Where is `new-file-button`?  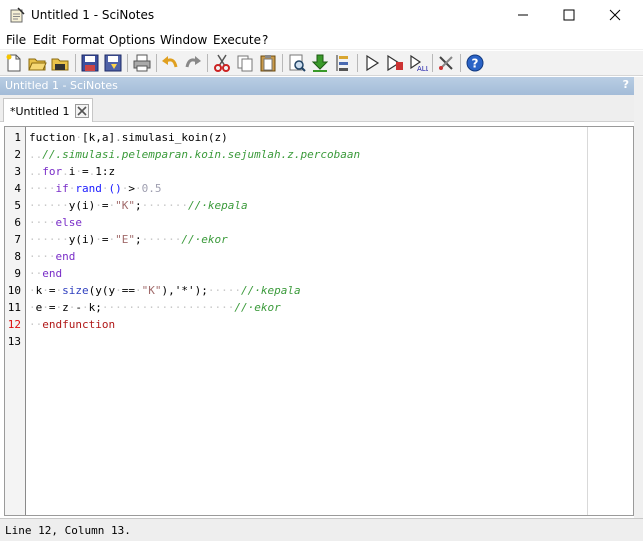
new-file-button is located at coordinates (14, 63).